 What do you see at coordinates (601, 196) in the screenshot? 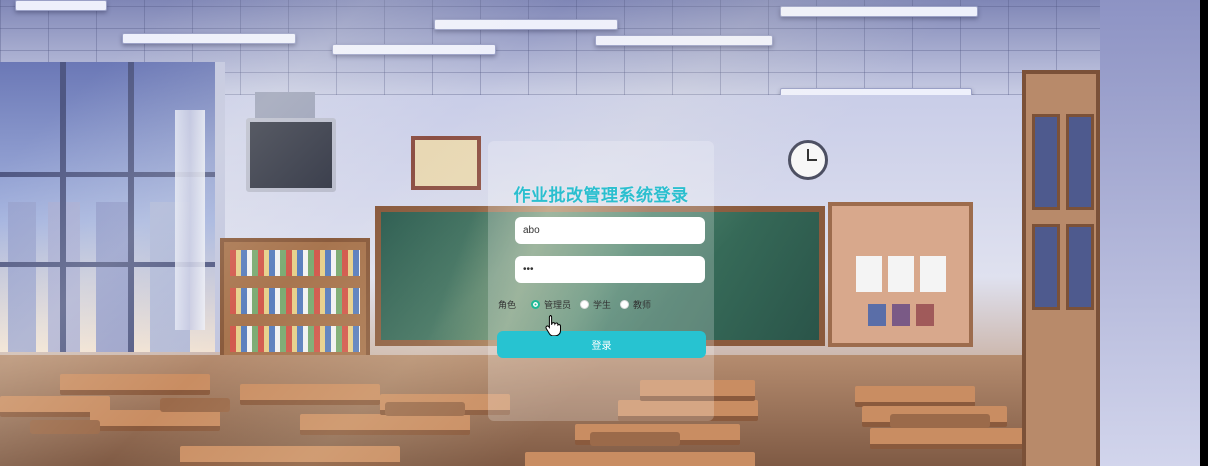
I see `login-title: 作业批改管理系统登录` at bounding box center [601, 196].